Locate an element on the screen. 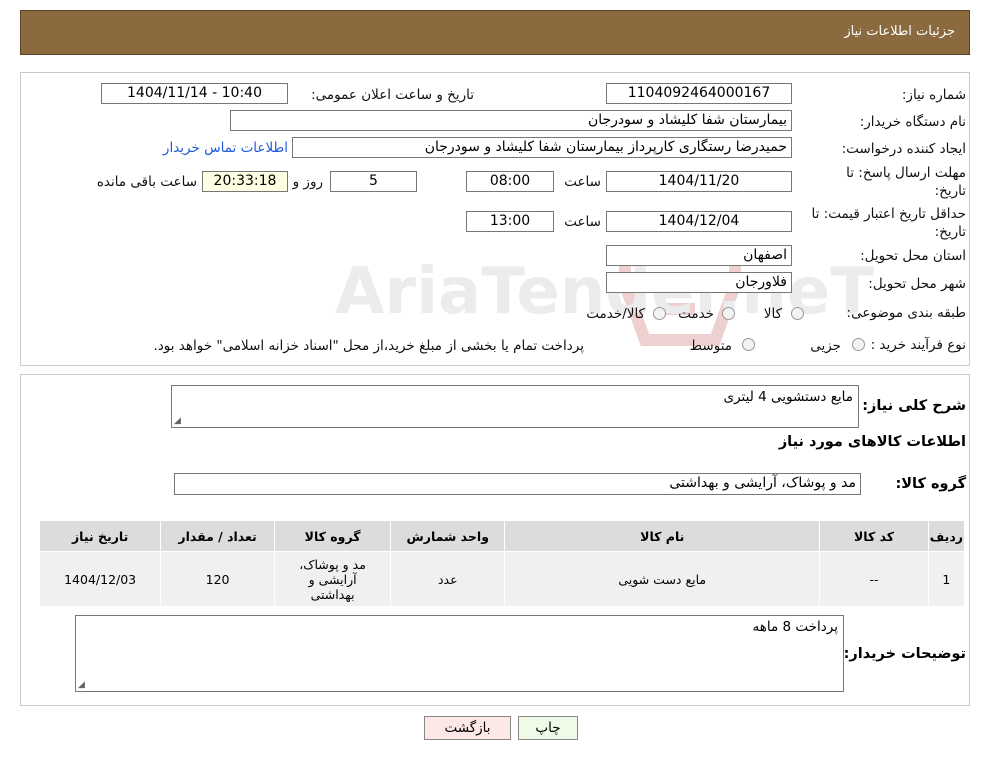 The image size is (985, 760). validity-time-field: 13:00 is located at coordinates (510, 221).